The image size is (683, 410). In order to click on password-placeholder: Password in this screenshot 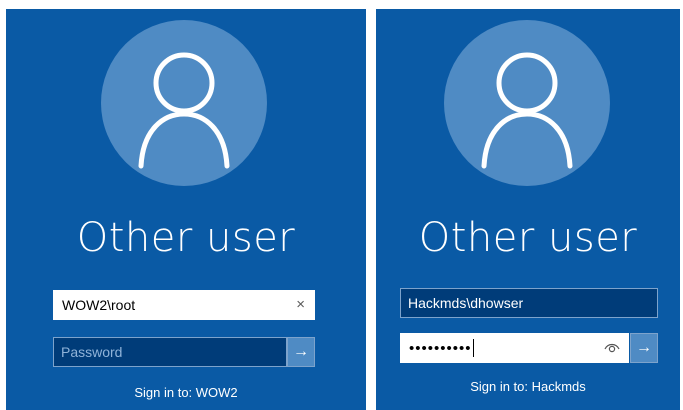, I will do `click(92, 352)`.